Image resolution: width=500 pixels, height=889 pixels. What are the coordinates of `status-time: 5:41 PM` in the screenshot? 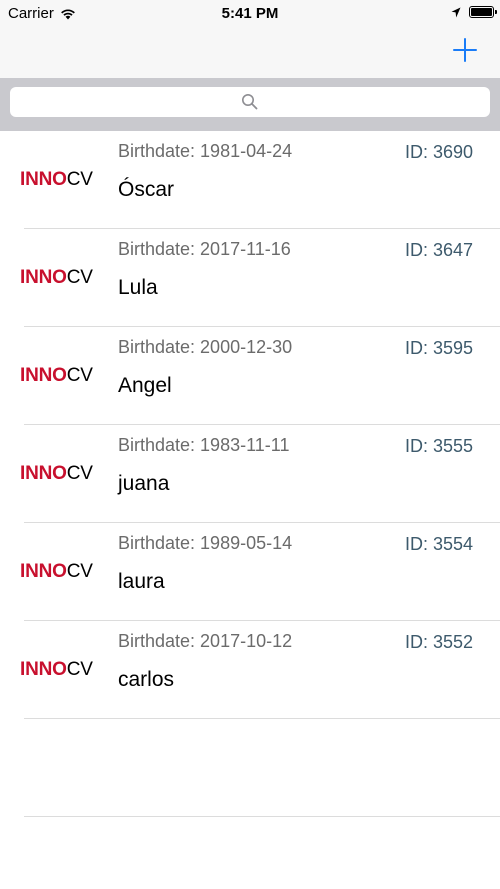 It's located at (250, 13).